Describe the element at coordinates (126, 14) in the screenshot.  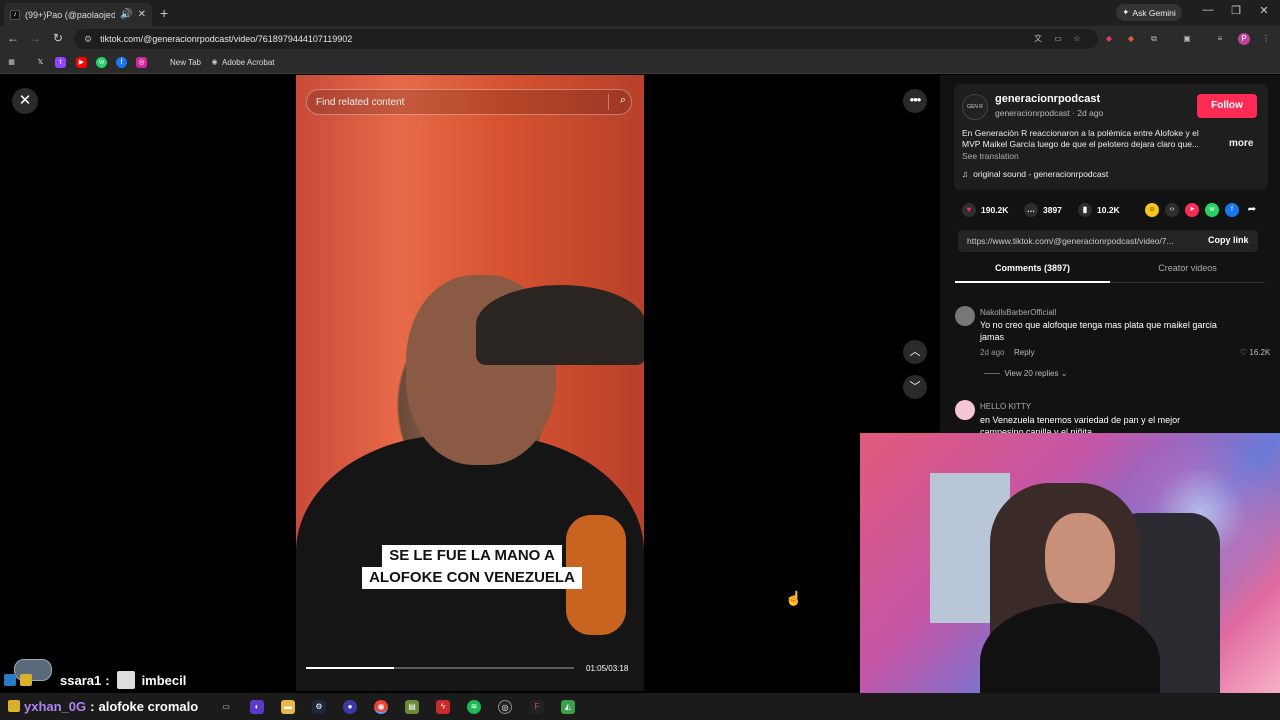
I see `audio-icon: 🔊` at that location.